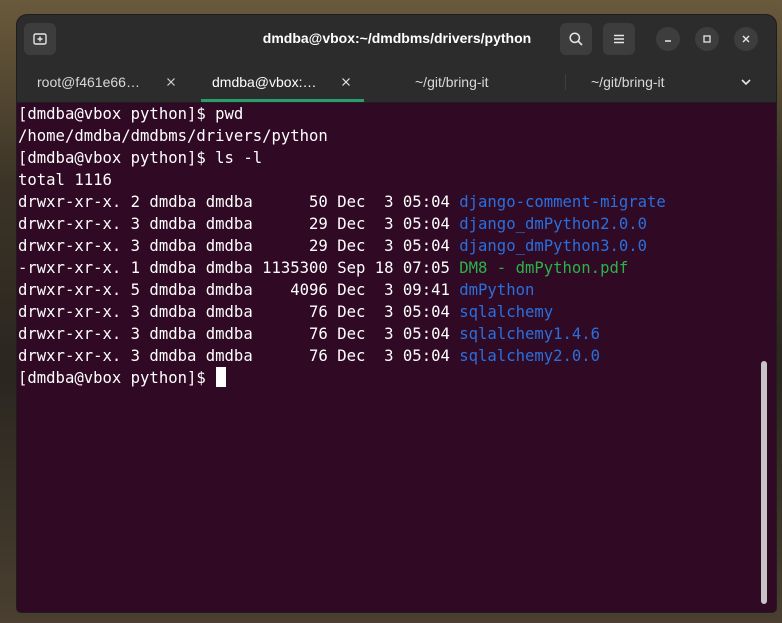 This screenshot has height=623, width=782. I want to click on new-tab-icon, so click(40, 39).